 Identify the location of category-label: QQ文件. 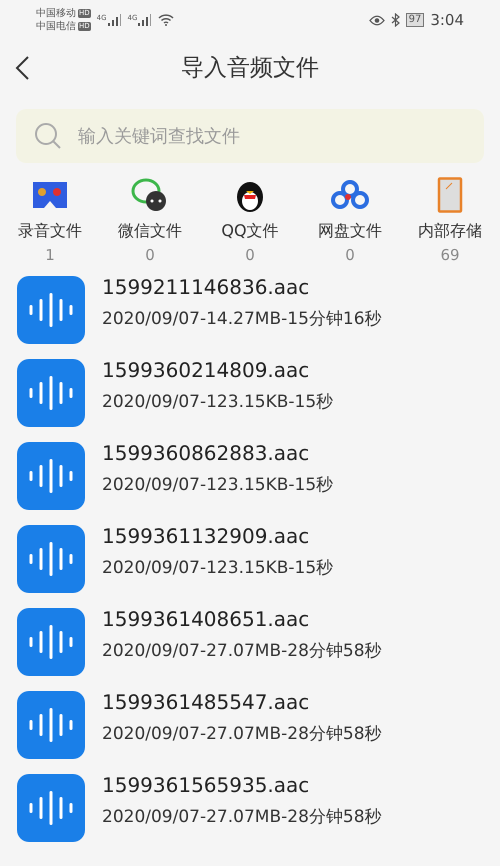
(250, 231).